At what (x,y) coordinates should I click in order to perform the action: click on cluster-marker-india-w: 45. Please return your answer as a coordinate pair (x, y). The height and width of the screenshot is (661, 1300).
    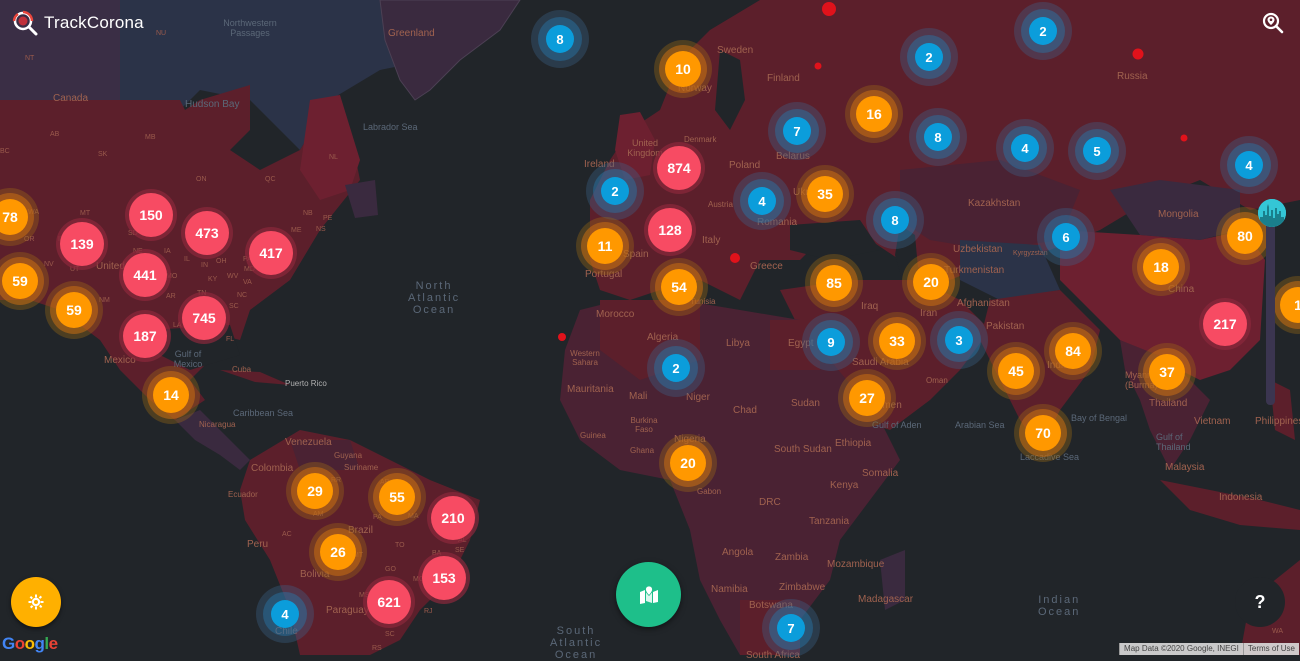
    Looking at the image, I should click on (1016, 371).